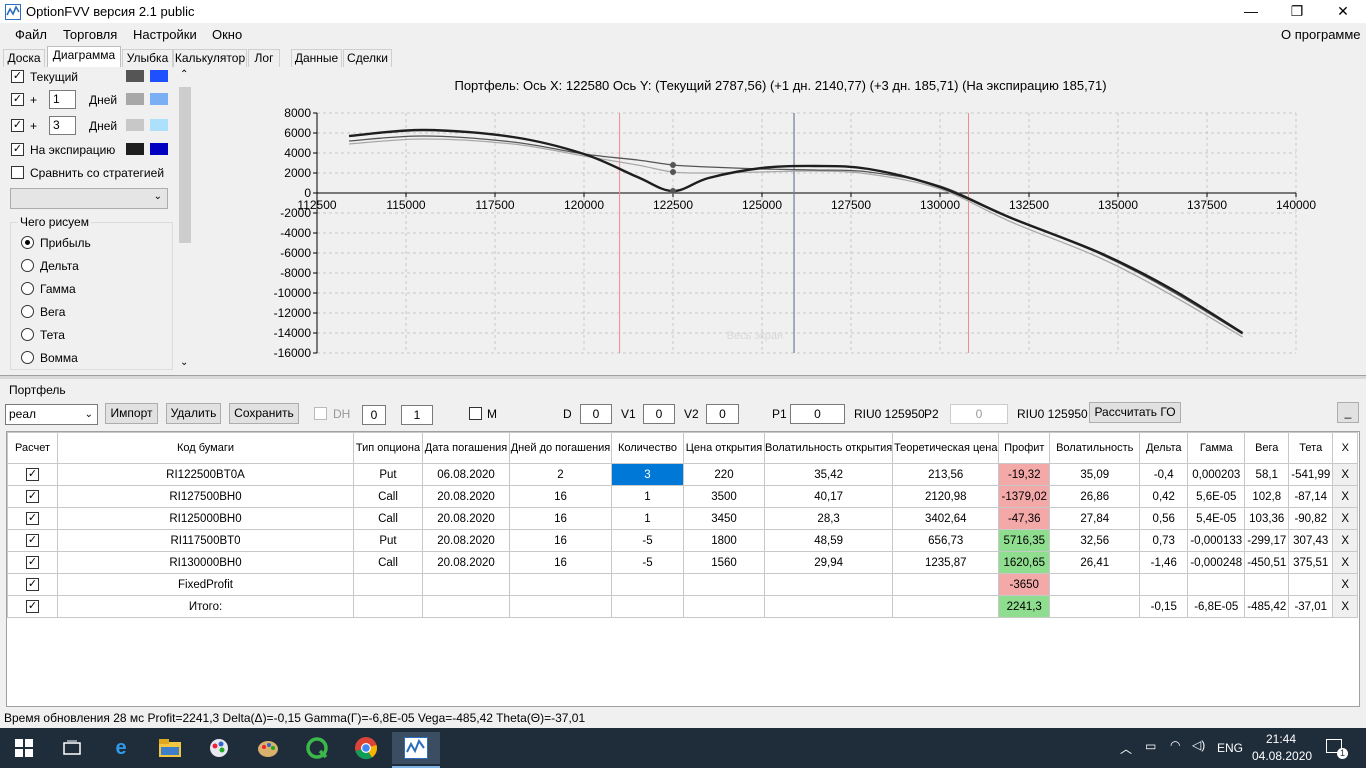  Describe the element at coordinates (205, 448) in the screenshot. I see `column-header: Код бумаги` at that location.